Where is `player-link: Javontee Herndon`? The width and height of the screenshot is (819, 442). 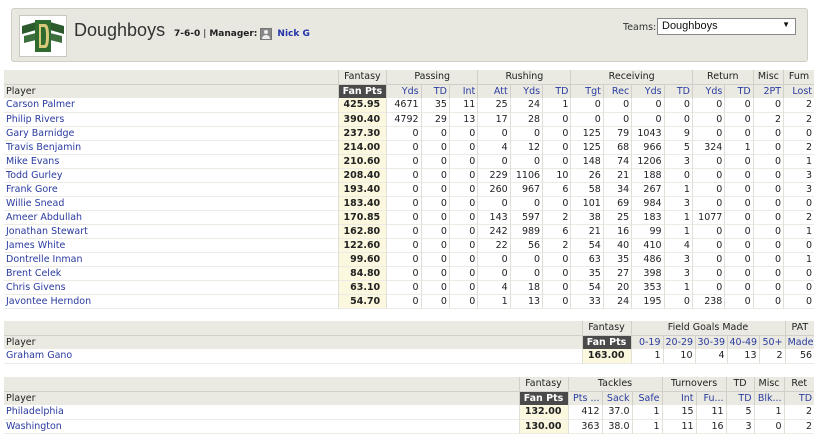
player-link: Javontee Herndon is located at coordinates (48, 301).